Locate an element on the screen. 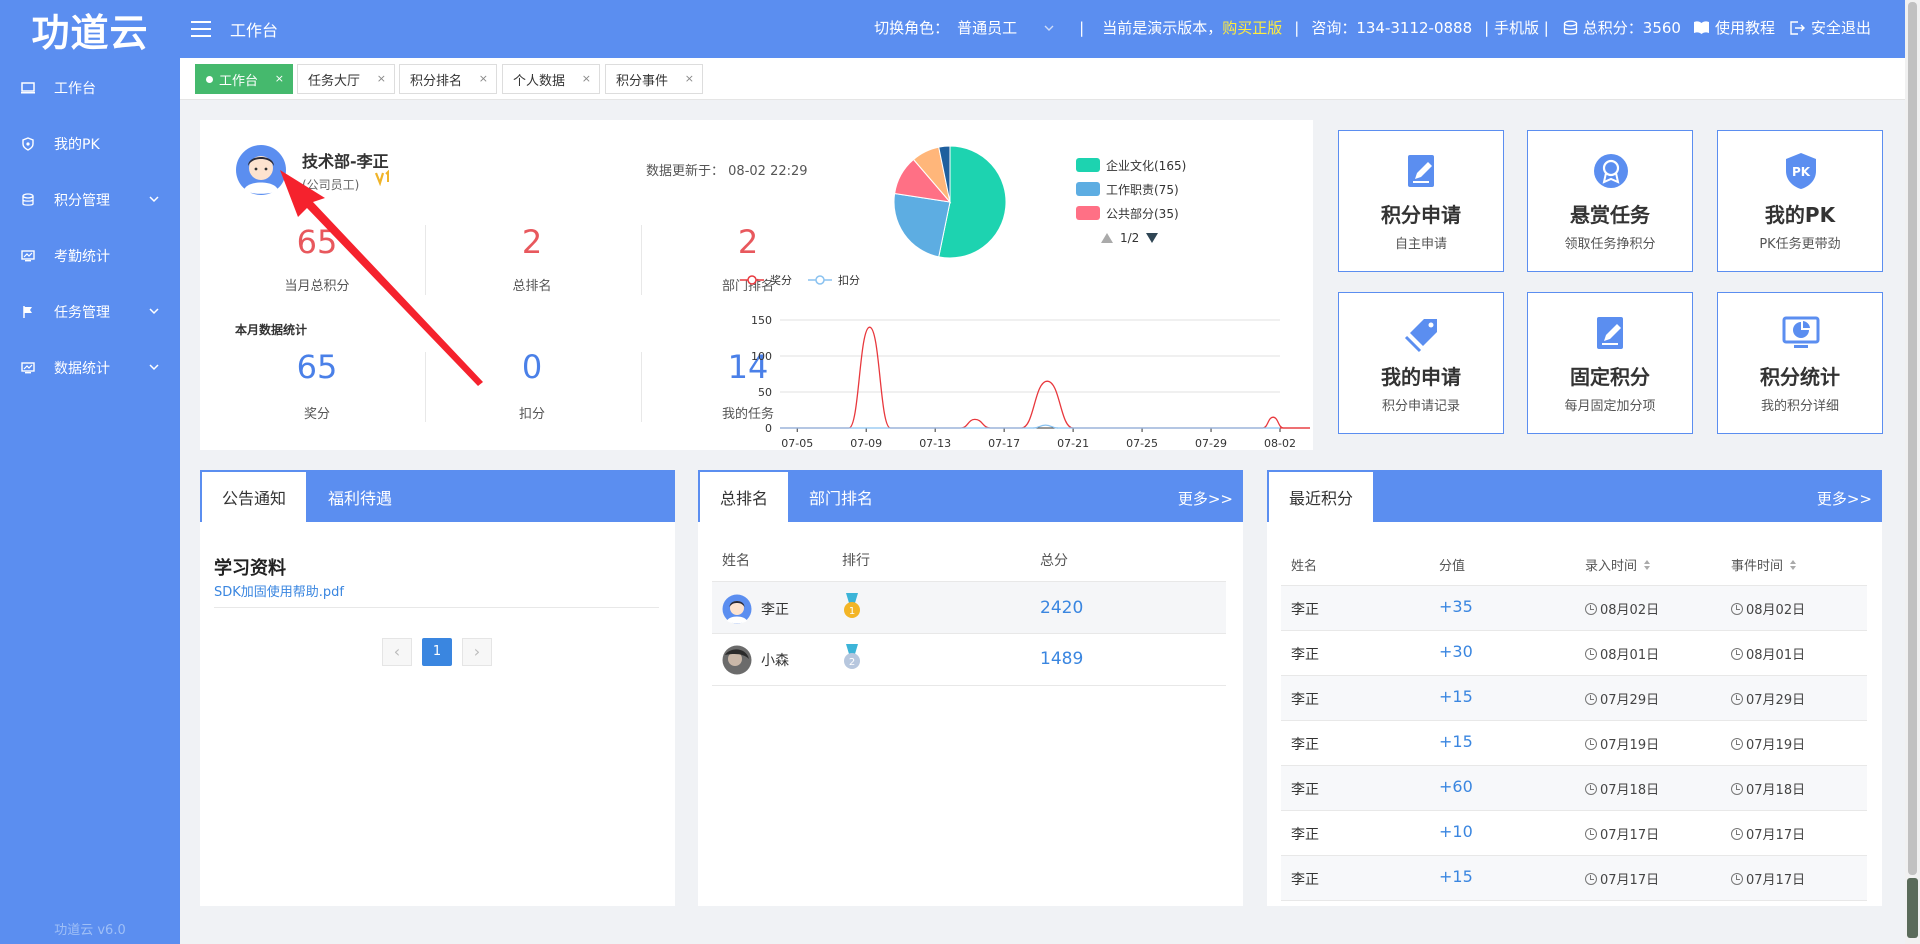  tab-dept-ranking: 部门排名 is located at coordinates (841, 497).